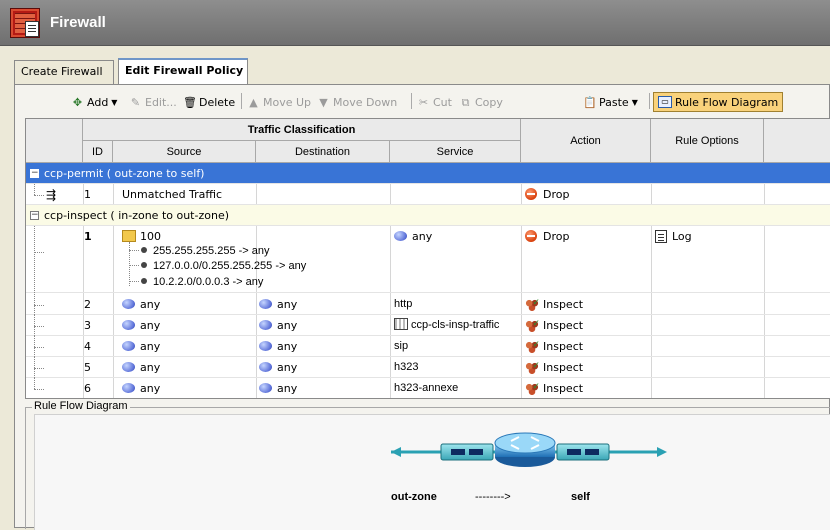 This screenshot has height=530, width=830. Describe the element at coordinates (493, 497) in the screenshot. I see `flow-arrow: -------->` at that location.